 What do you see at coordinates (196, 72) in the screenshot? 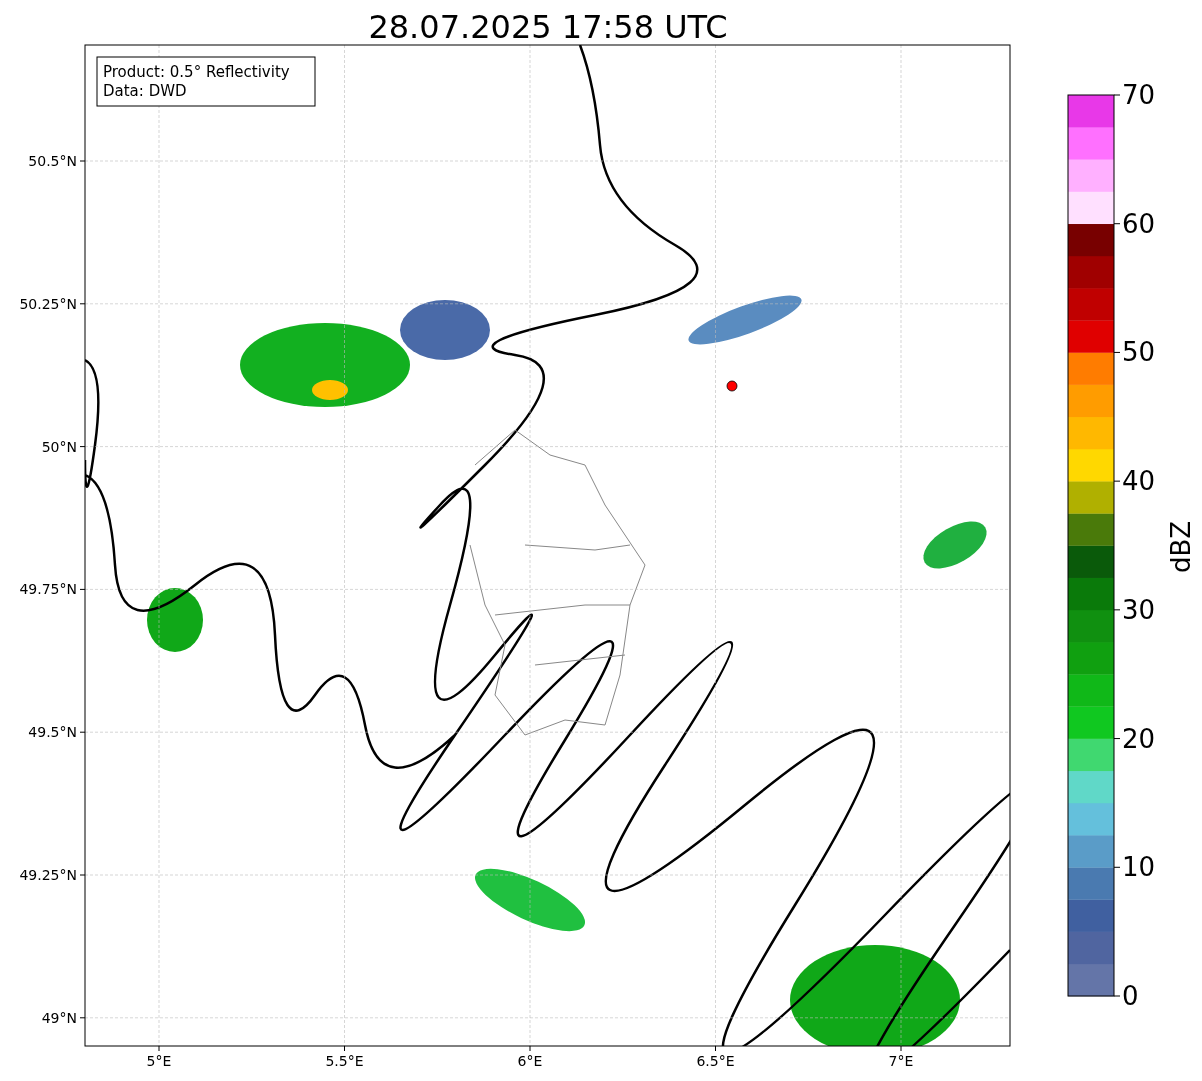
I see `info-text: Product: 0.5° Reflectivity` at bounding box center [196, 72].